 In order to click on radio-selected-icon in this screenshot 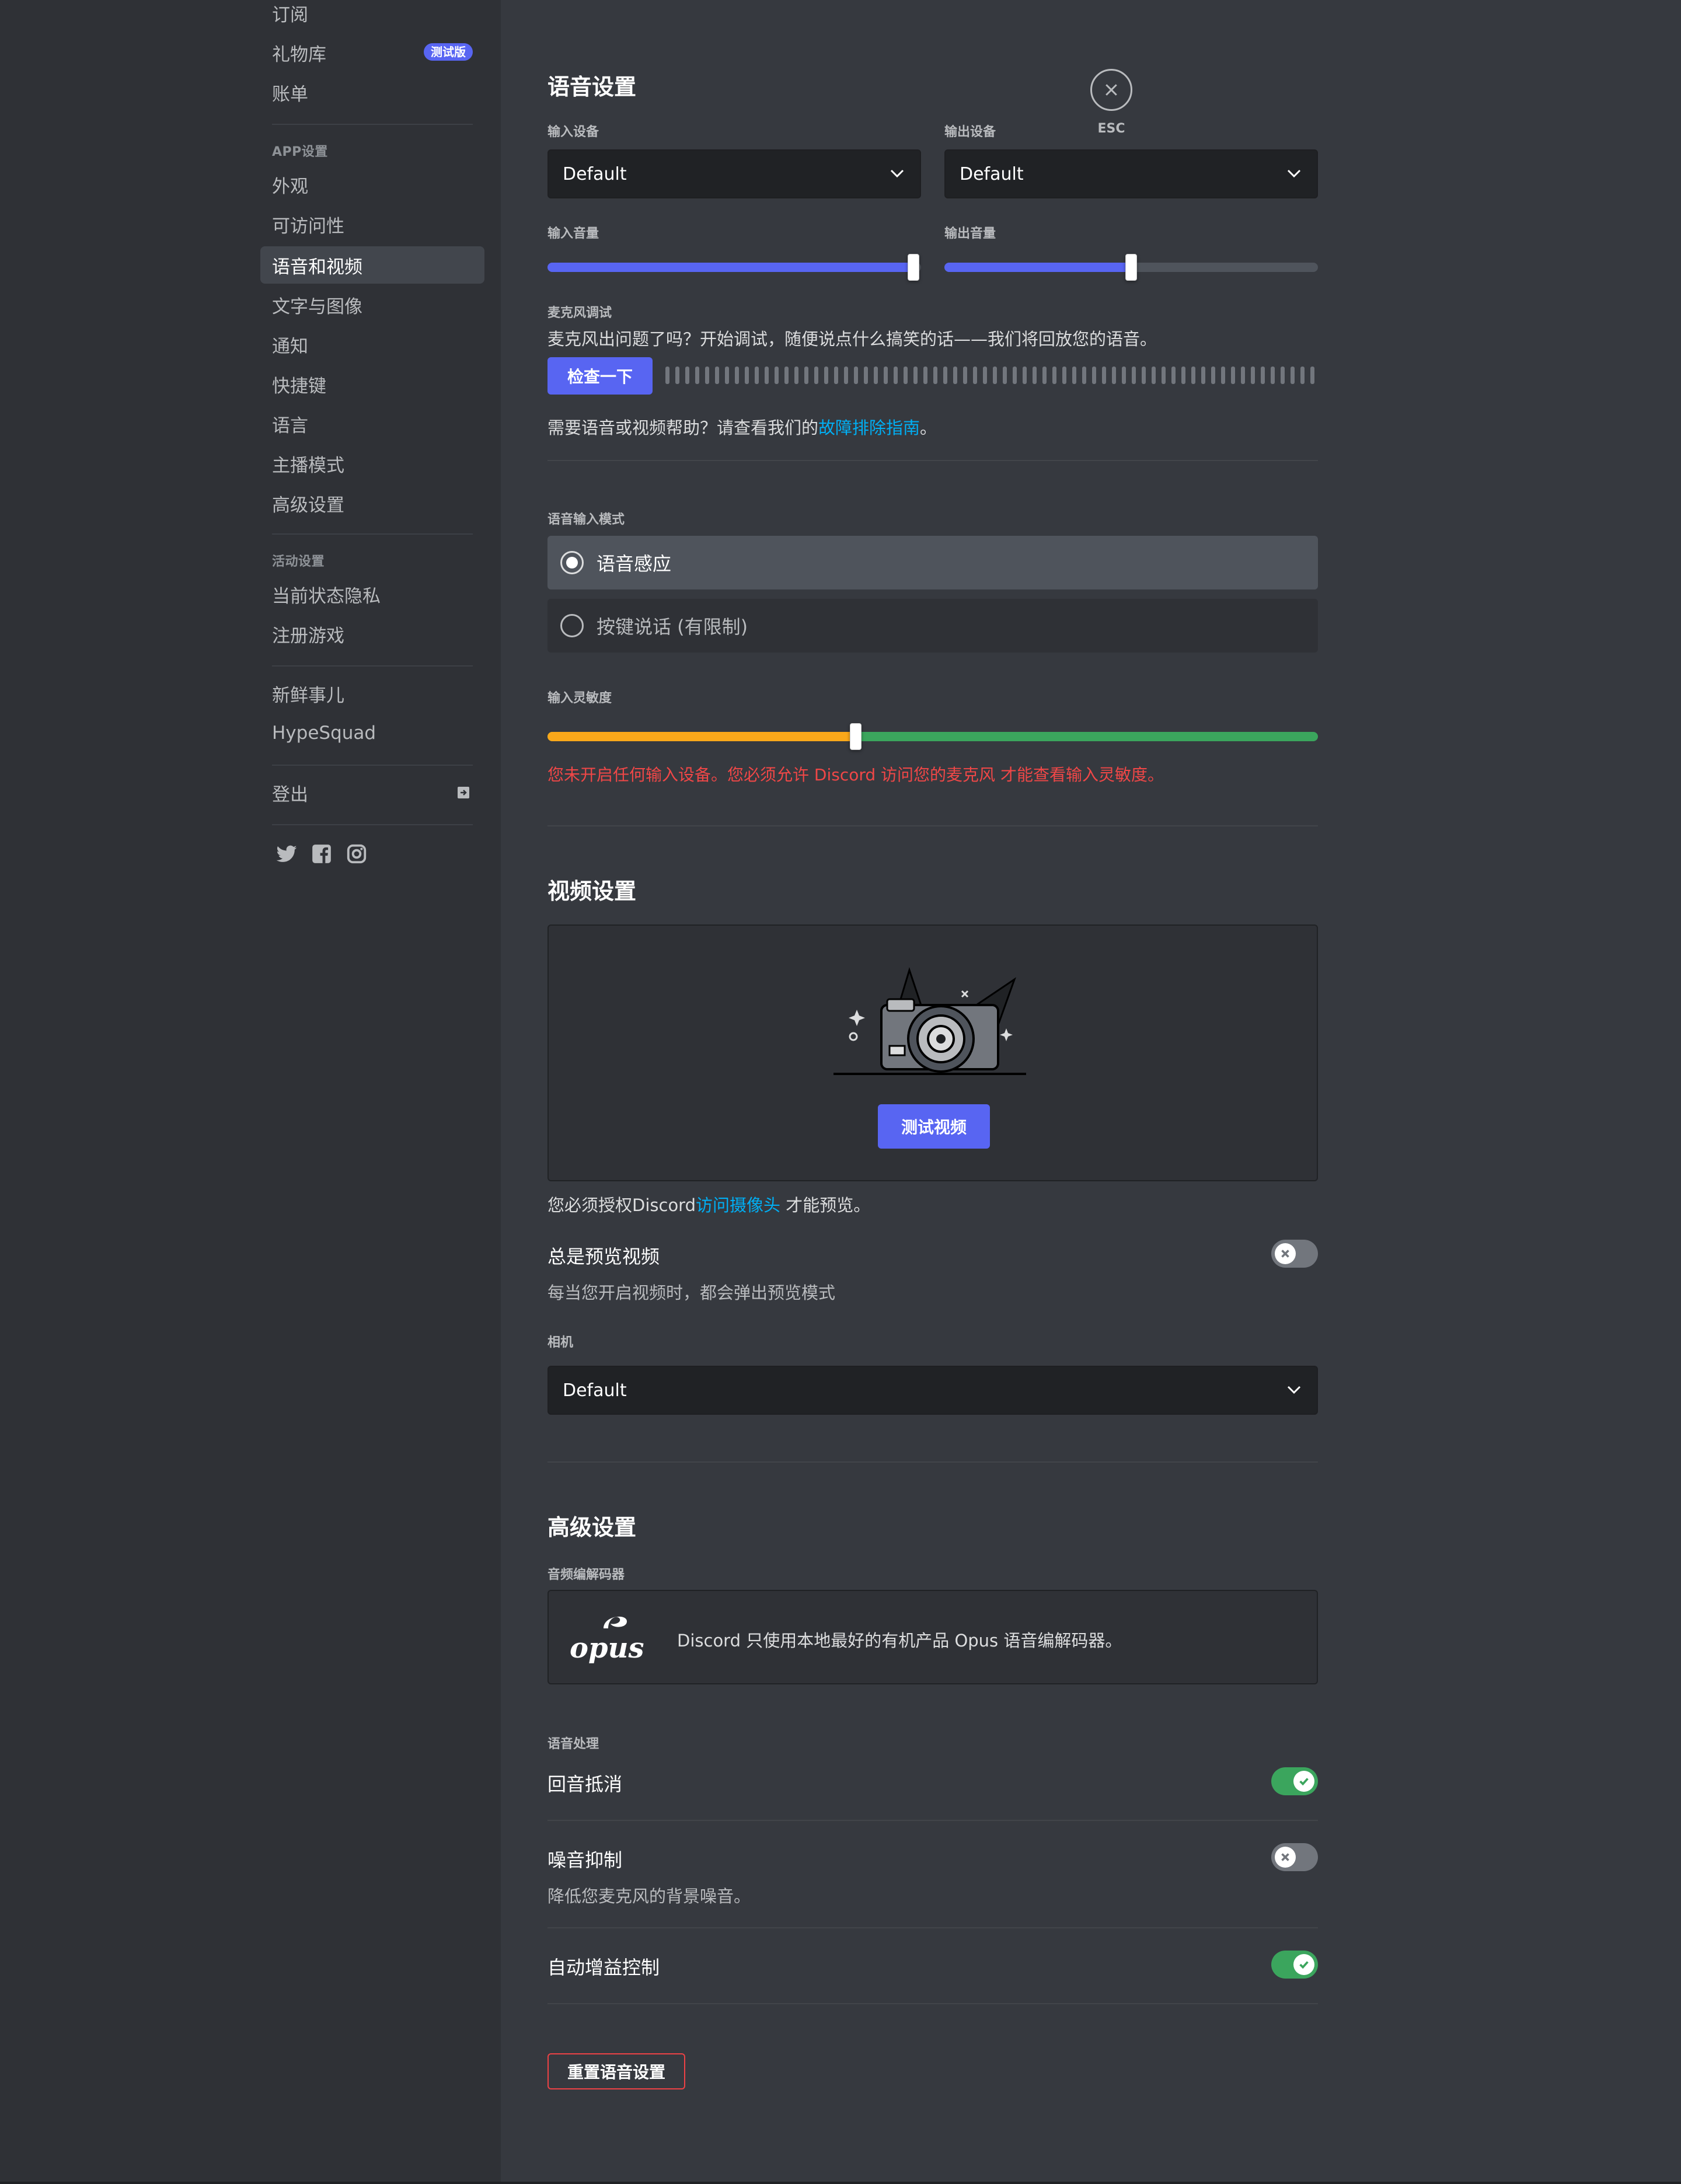, I will do `click(572, 562)`.